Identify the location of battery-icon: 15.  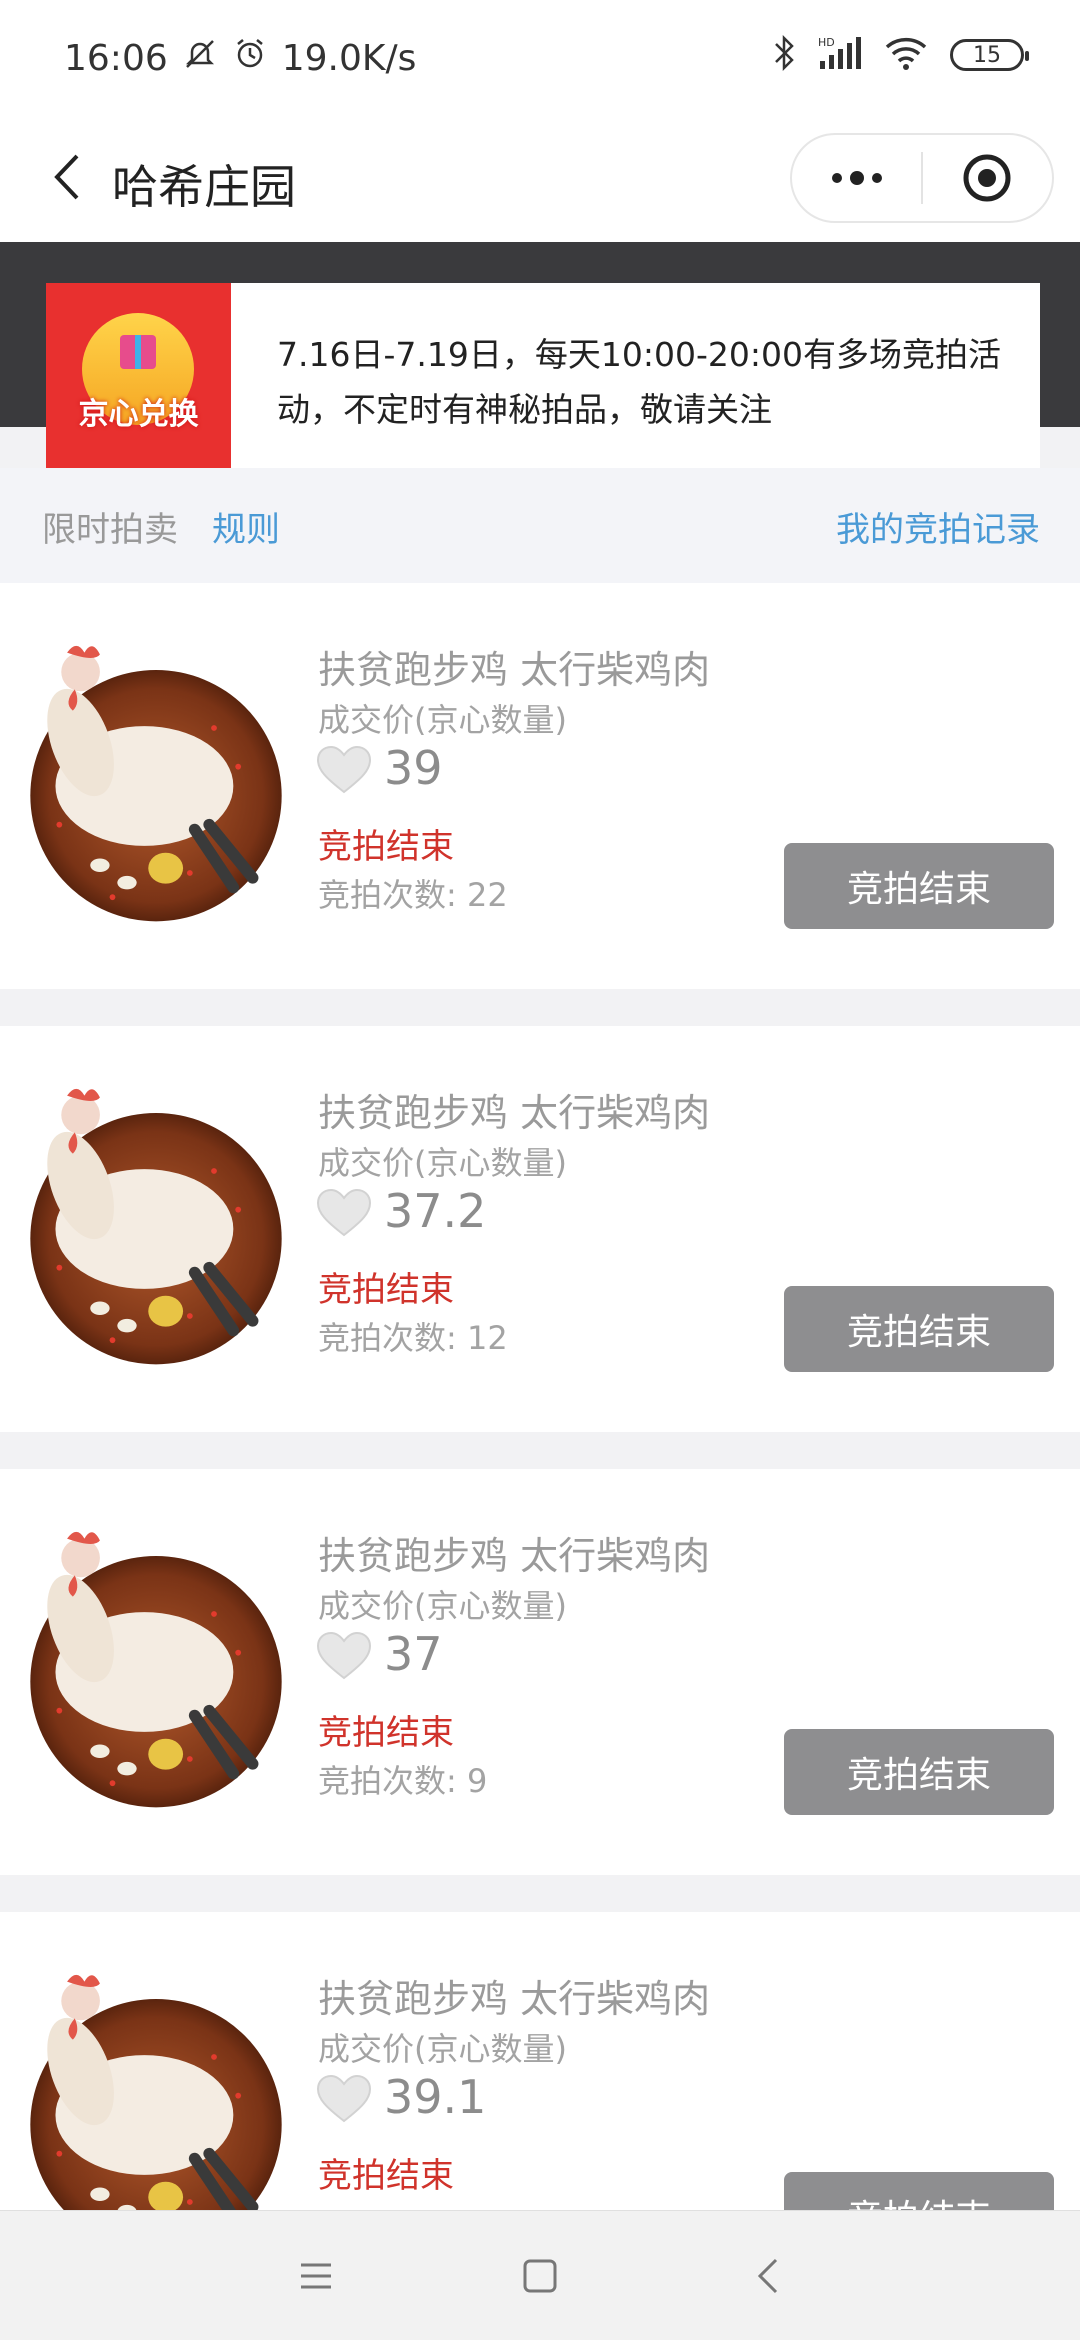
(989, 55).